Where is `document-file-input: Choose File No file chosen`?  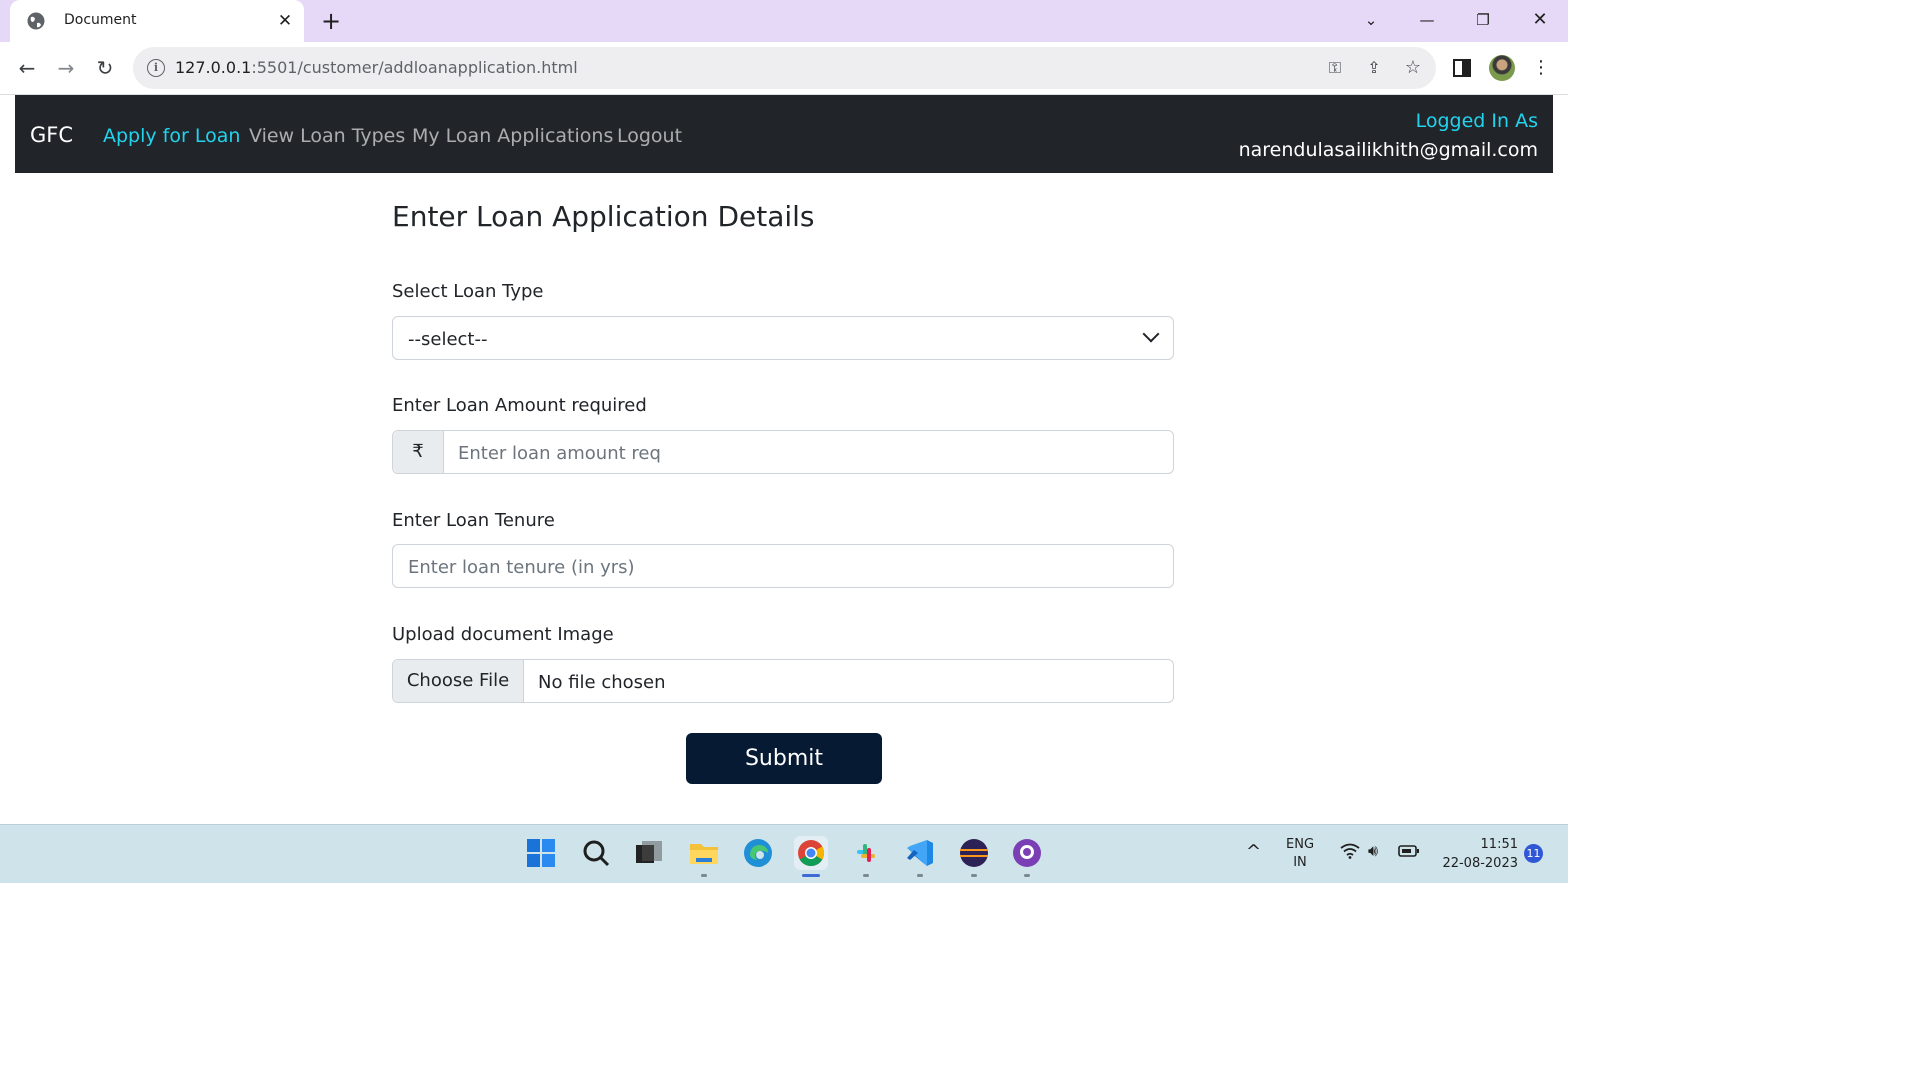 document-file-input: Choose File No file chosen is located at coordinates (783, 681).